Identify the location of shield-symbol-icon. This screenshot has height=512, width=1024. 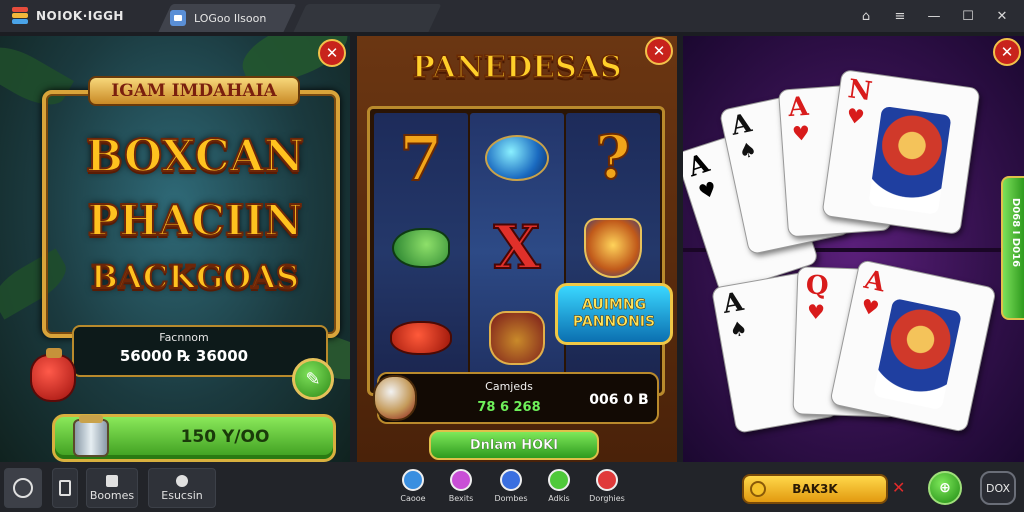
(613, 248).